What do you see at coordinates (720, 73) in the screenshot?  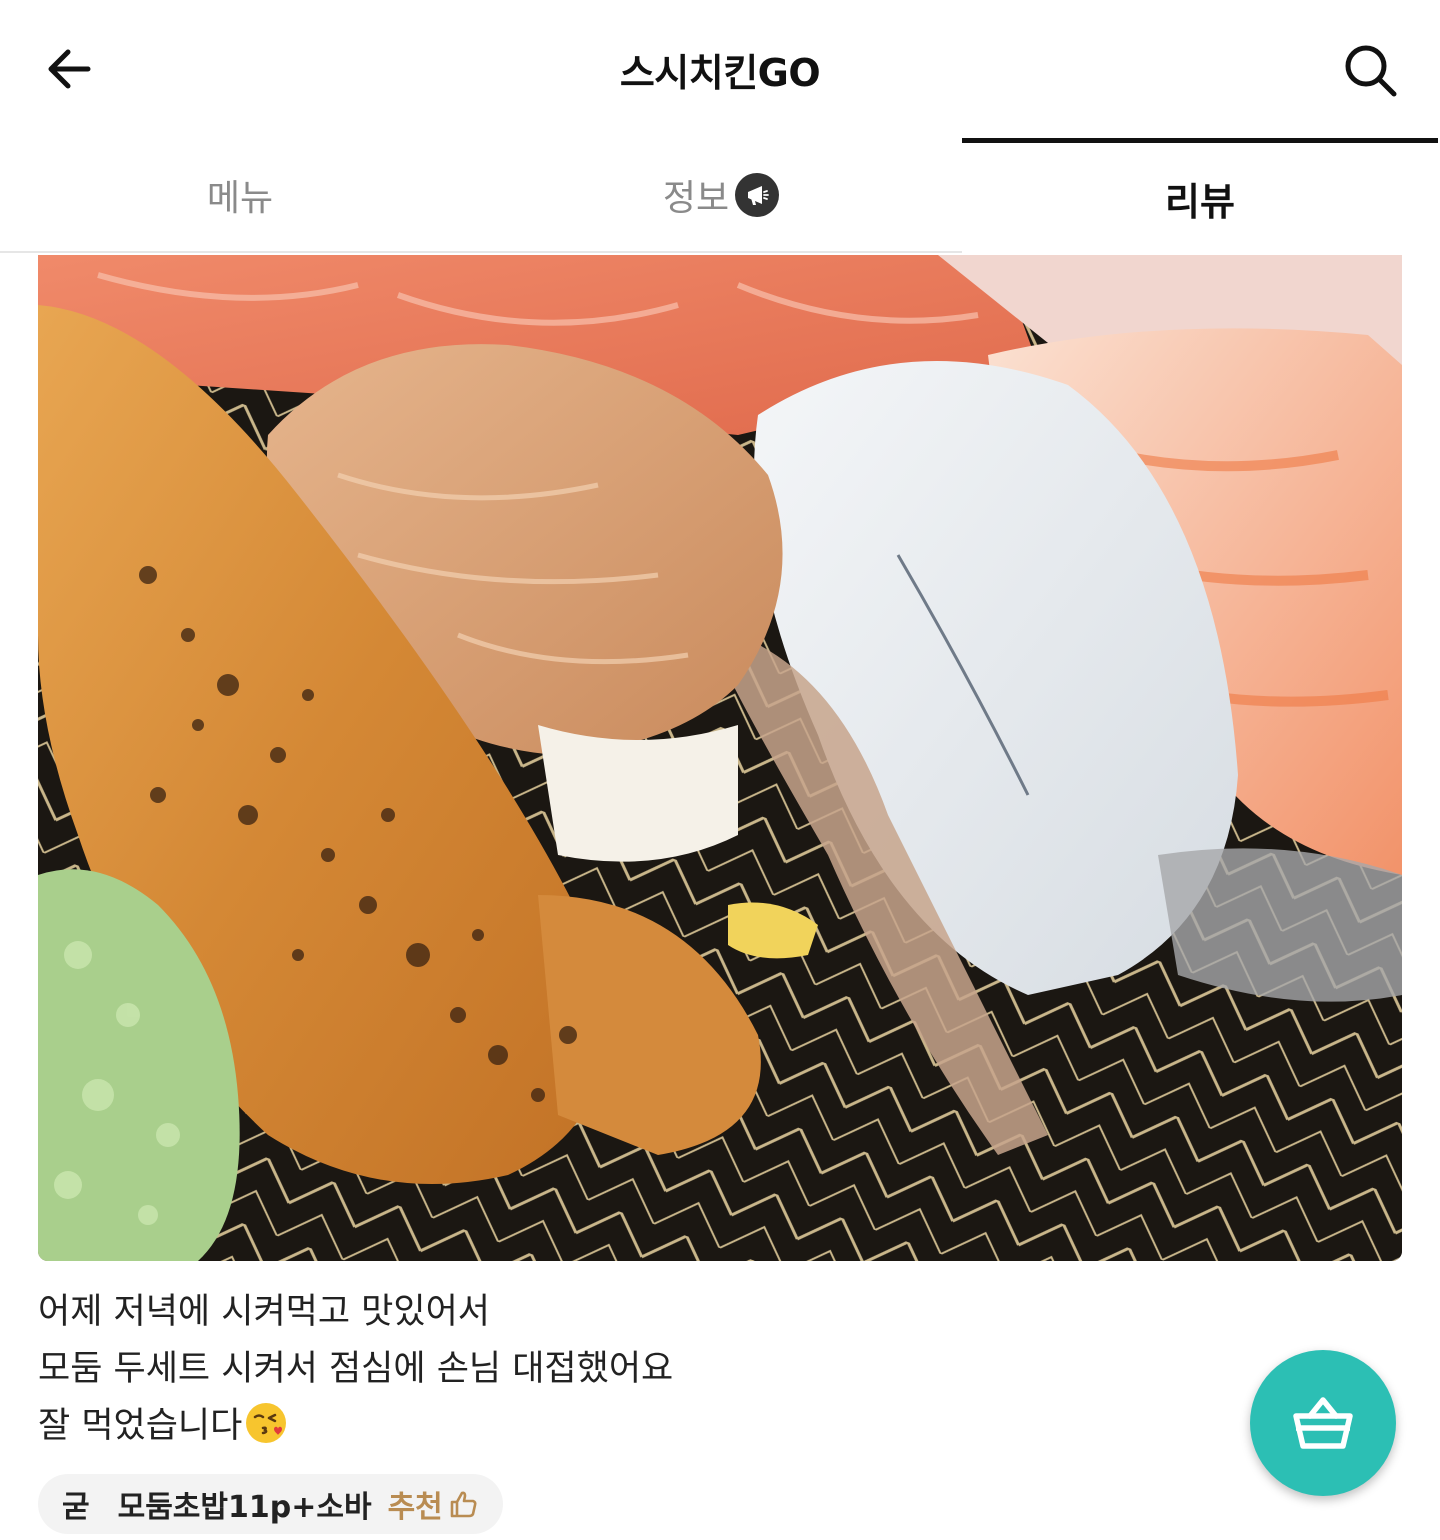 I see `page-title: 스시치킨GO` at bounding box center [720, 73].